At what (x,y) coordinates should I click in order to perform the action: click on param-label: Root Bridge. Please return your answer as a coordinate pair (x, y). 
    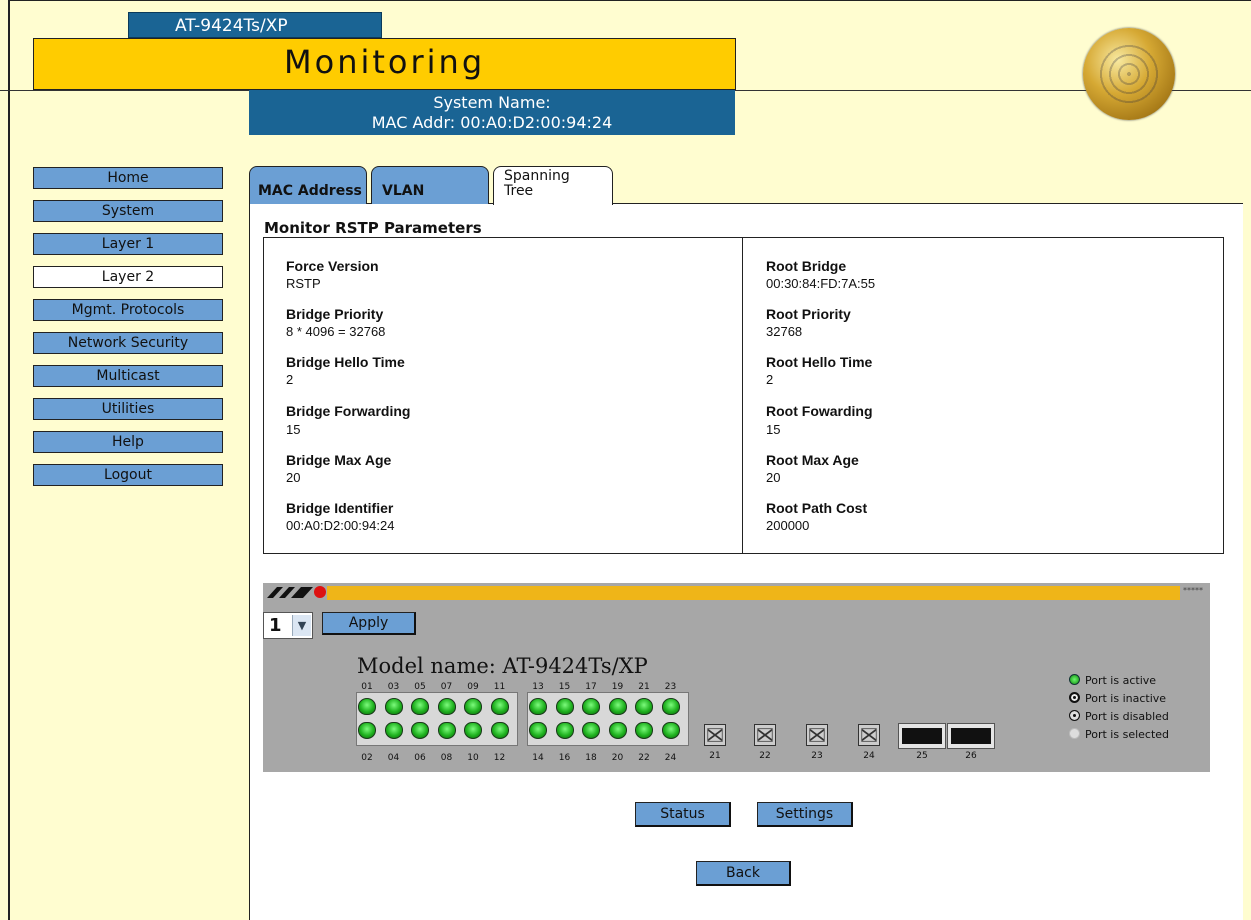
    Looking at the image, I should click on (806, 266).